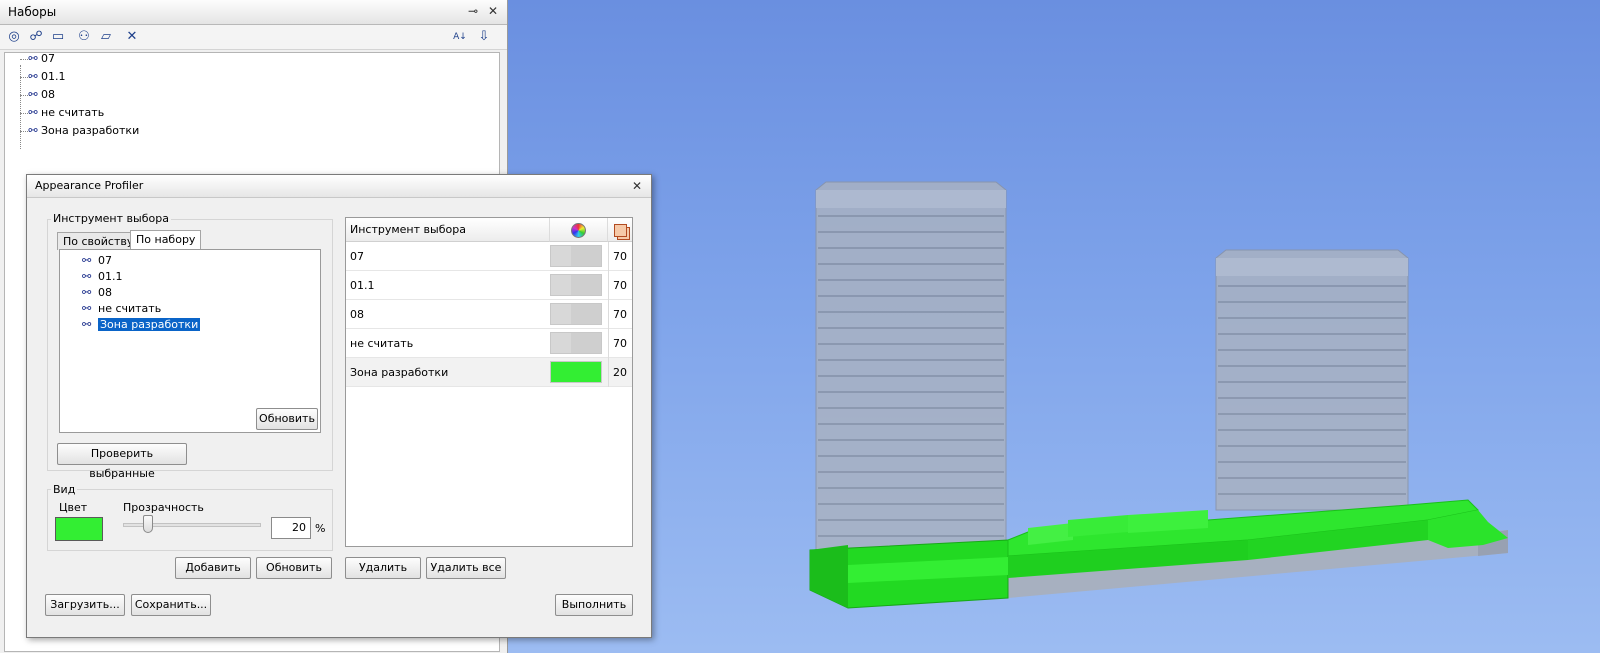 This screenshot has width=1600, height=653. Describe the element at coordinates (53, 76) in the screenshot. I see `tree-item-label: 01.1` at that location.